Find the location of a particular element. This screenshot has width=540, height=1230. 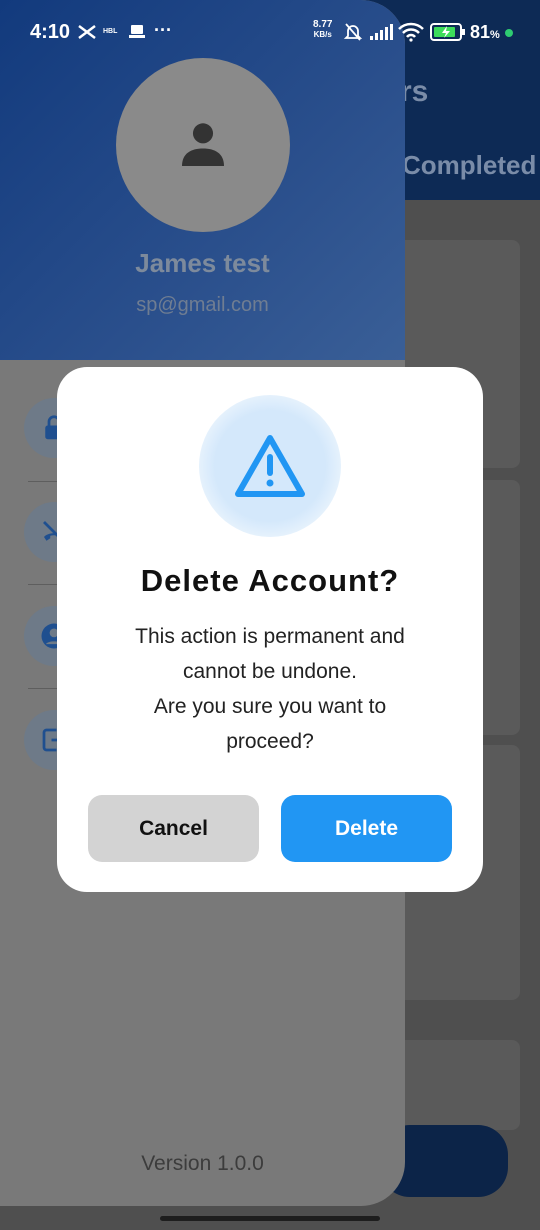

cancel-button: Cancel is located at coordinates (173, 828).